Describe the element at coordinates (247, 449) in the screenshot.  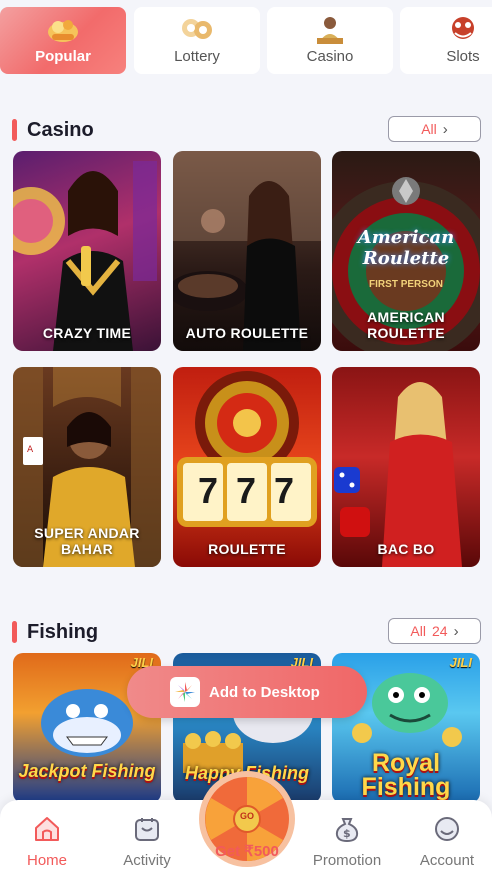
I see `roulette-art` at that location.